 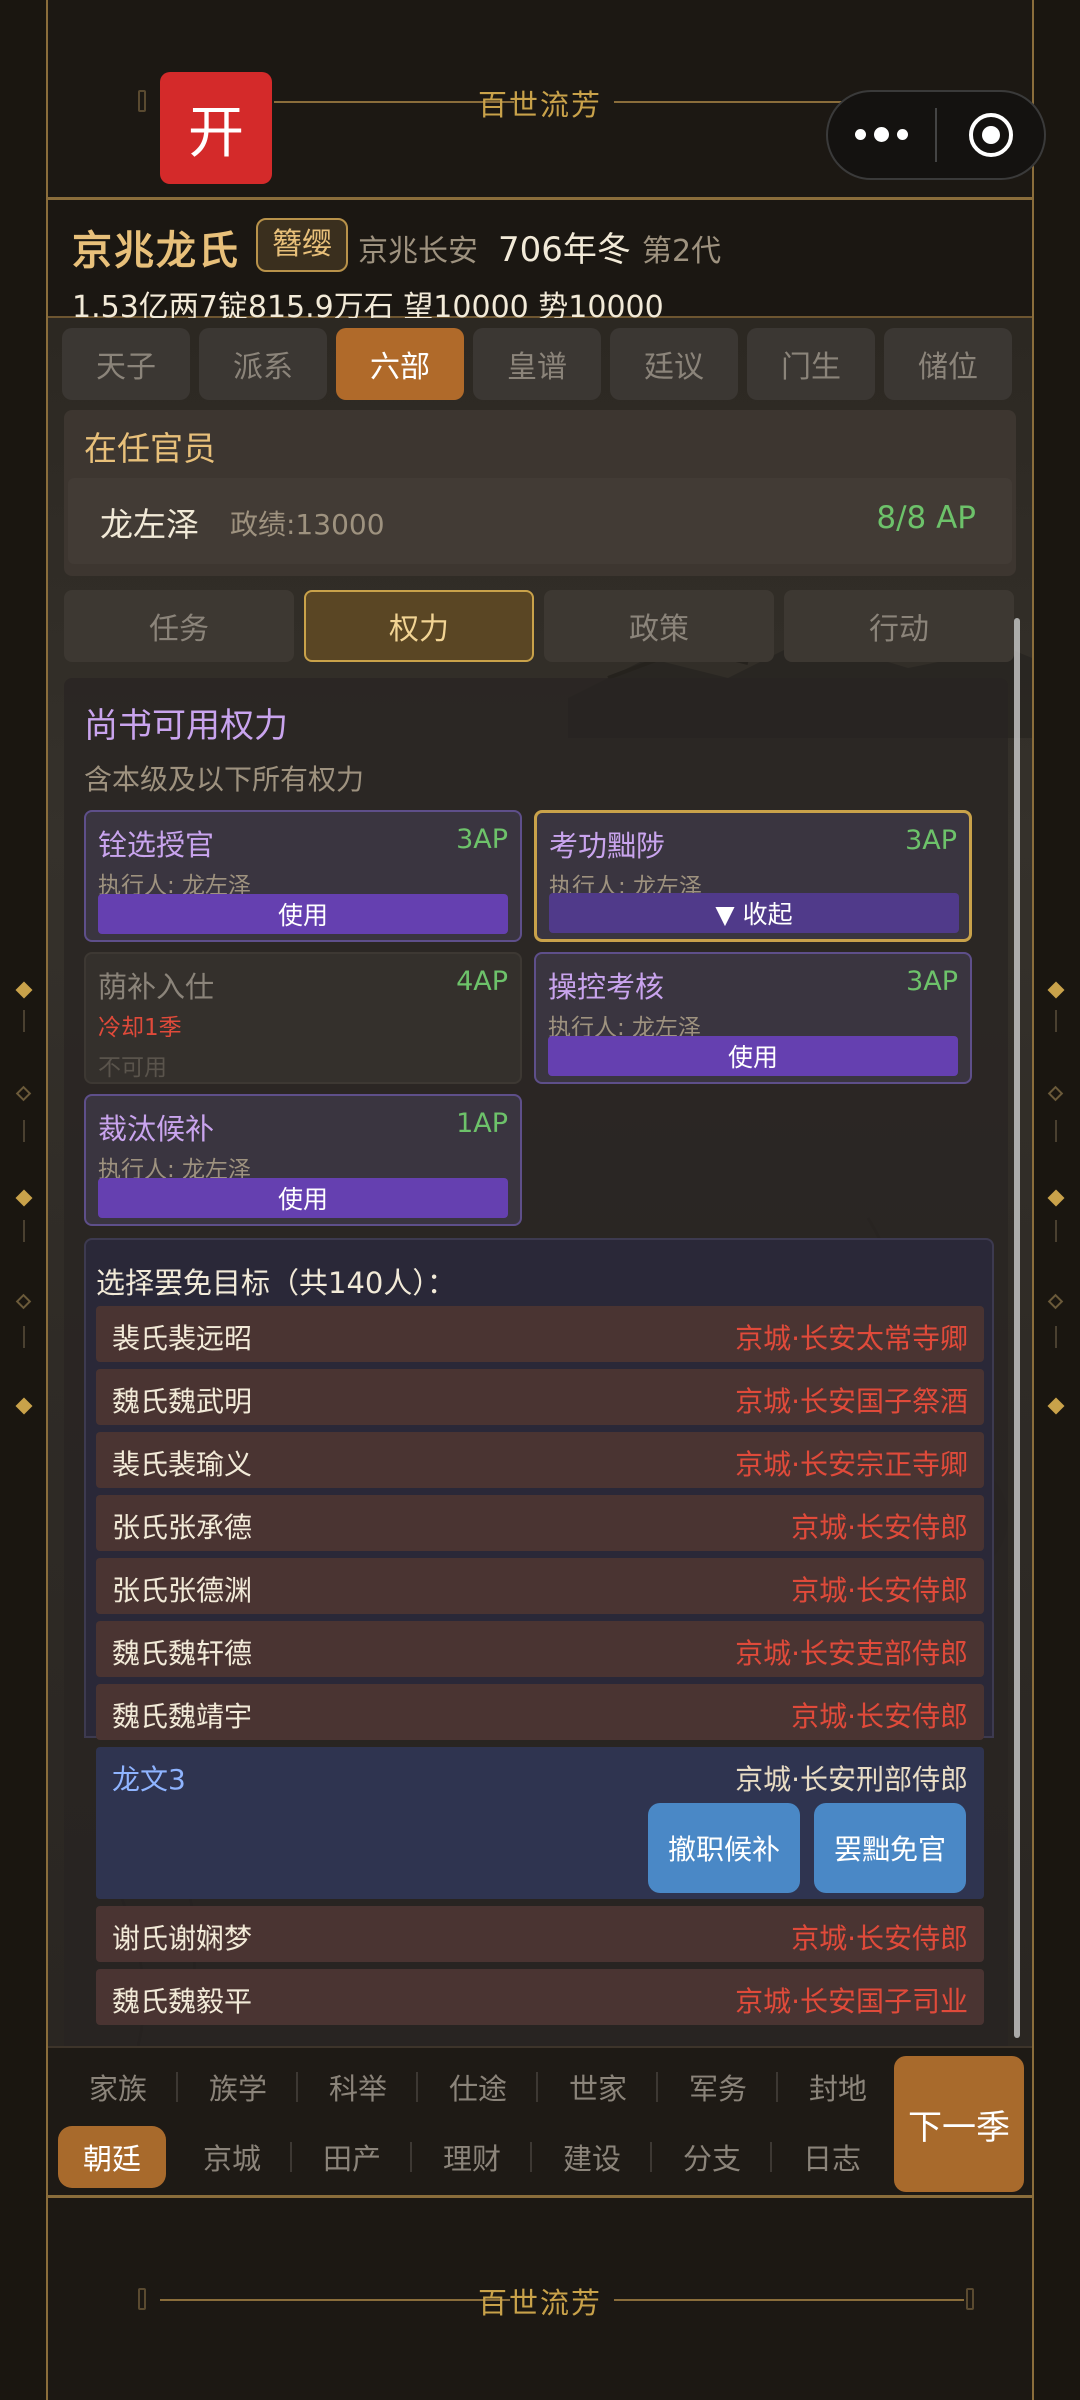 What do you see at coordinates (150, 448) in the screenshot?
I see `officials-title: 在任官员` at bounding box center [150, 448].